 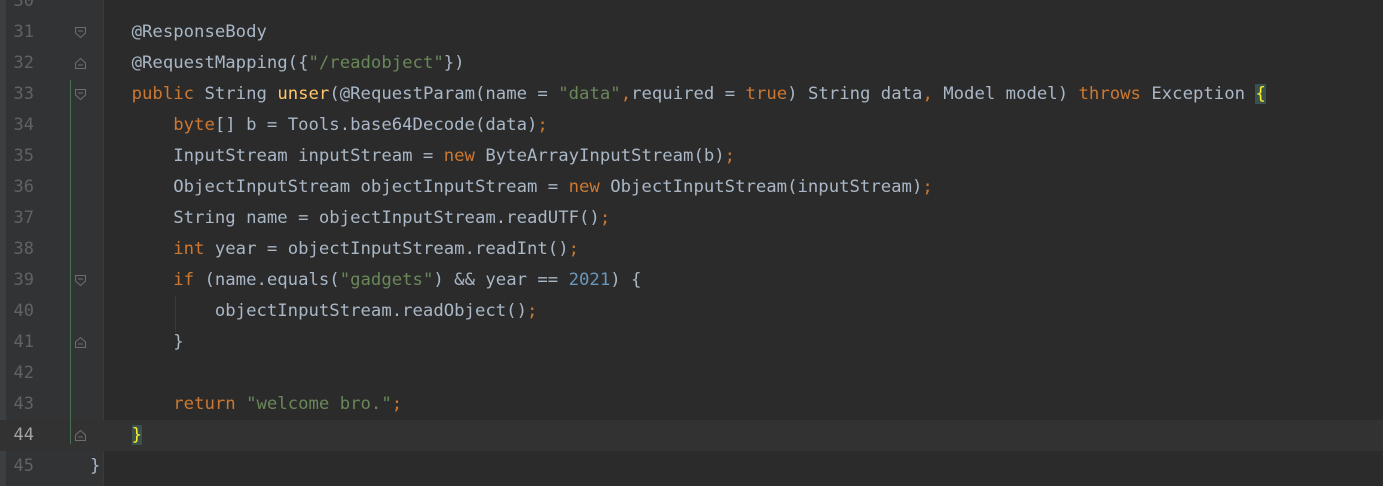 I want to click on code-line: 43 return "welcome bro.";, so click(x=691, y=404).